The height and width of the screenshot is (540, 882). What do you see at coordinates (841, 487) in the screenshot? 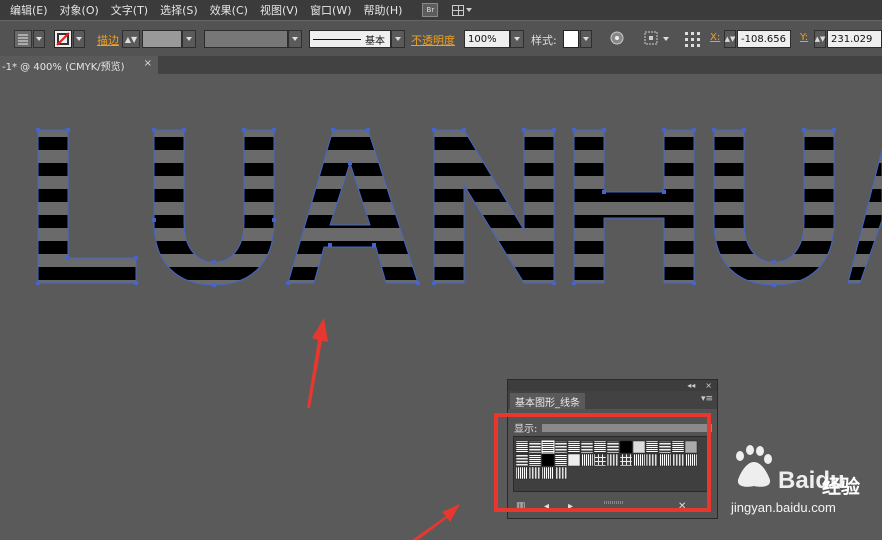
I see `watermark-subtitle: 经验` at bounding box center [841, 487].